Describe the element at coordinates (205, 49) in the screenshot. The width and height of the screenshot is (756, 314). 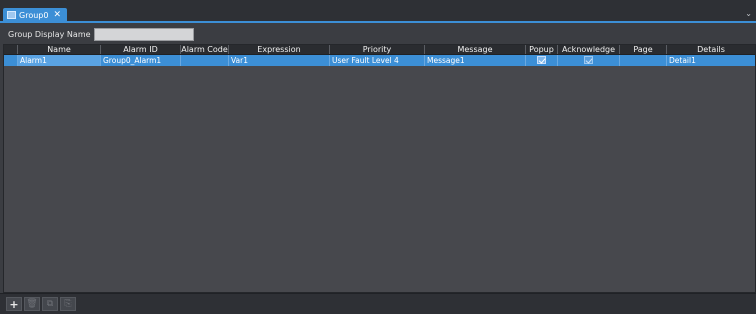
I see `column-header-alarm-code: Alarm Code` at that location.